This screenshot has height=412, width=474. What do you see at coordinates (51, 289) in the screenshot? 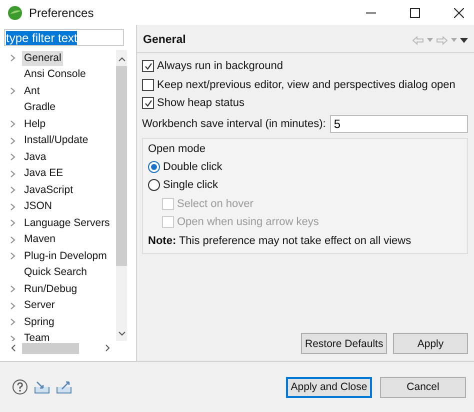
I see `tree-item: Run/Debug` at bounding box center [51, 289].